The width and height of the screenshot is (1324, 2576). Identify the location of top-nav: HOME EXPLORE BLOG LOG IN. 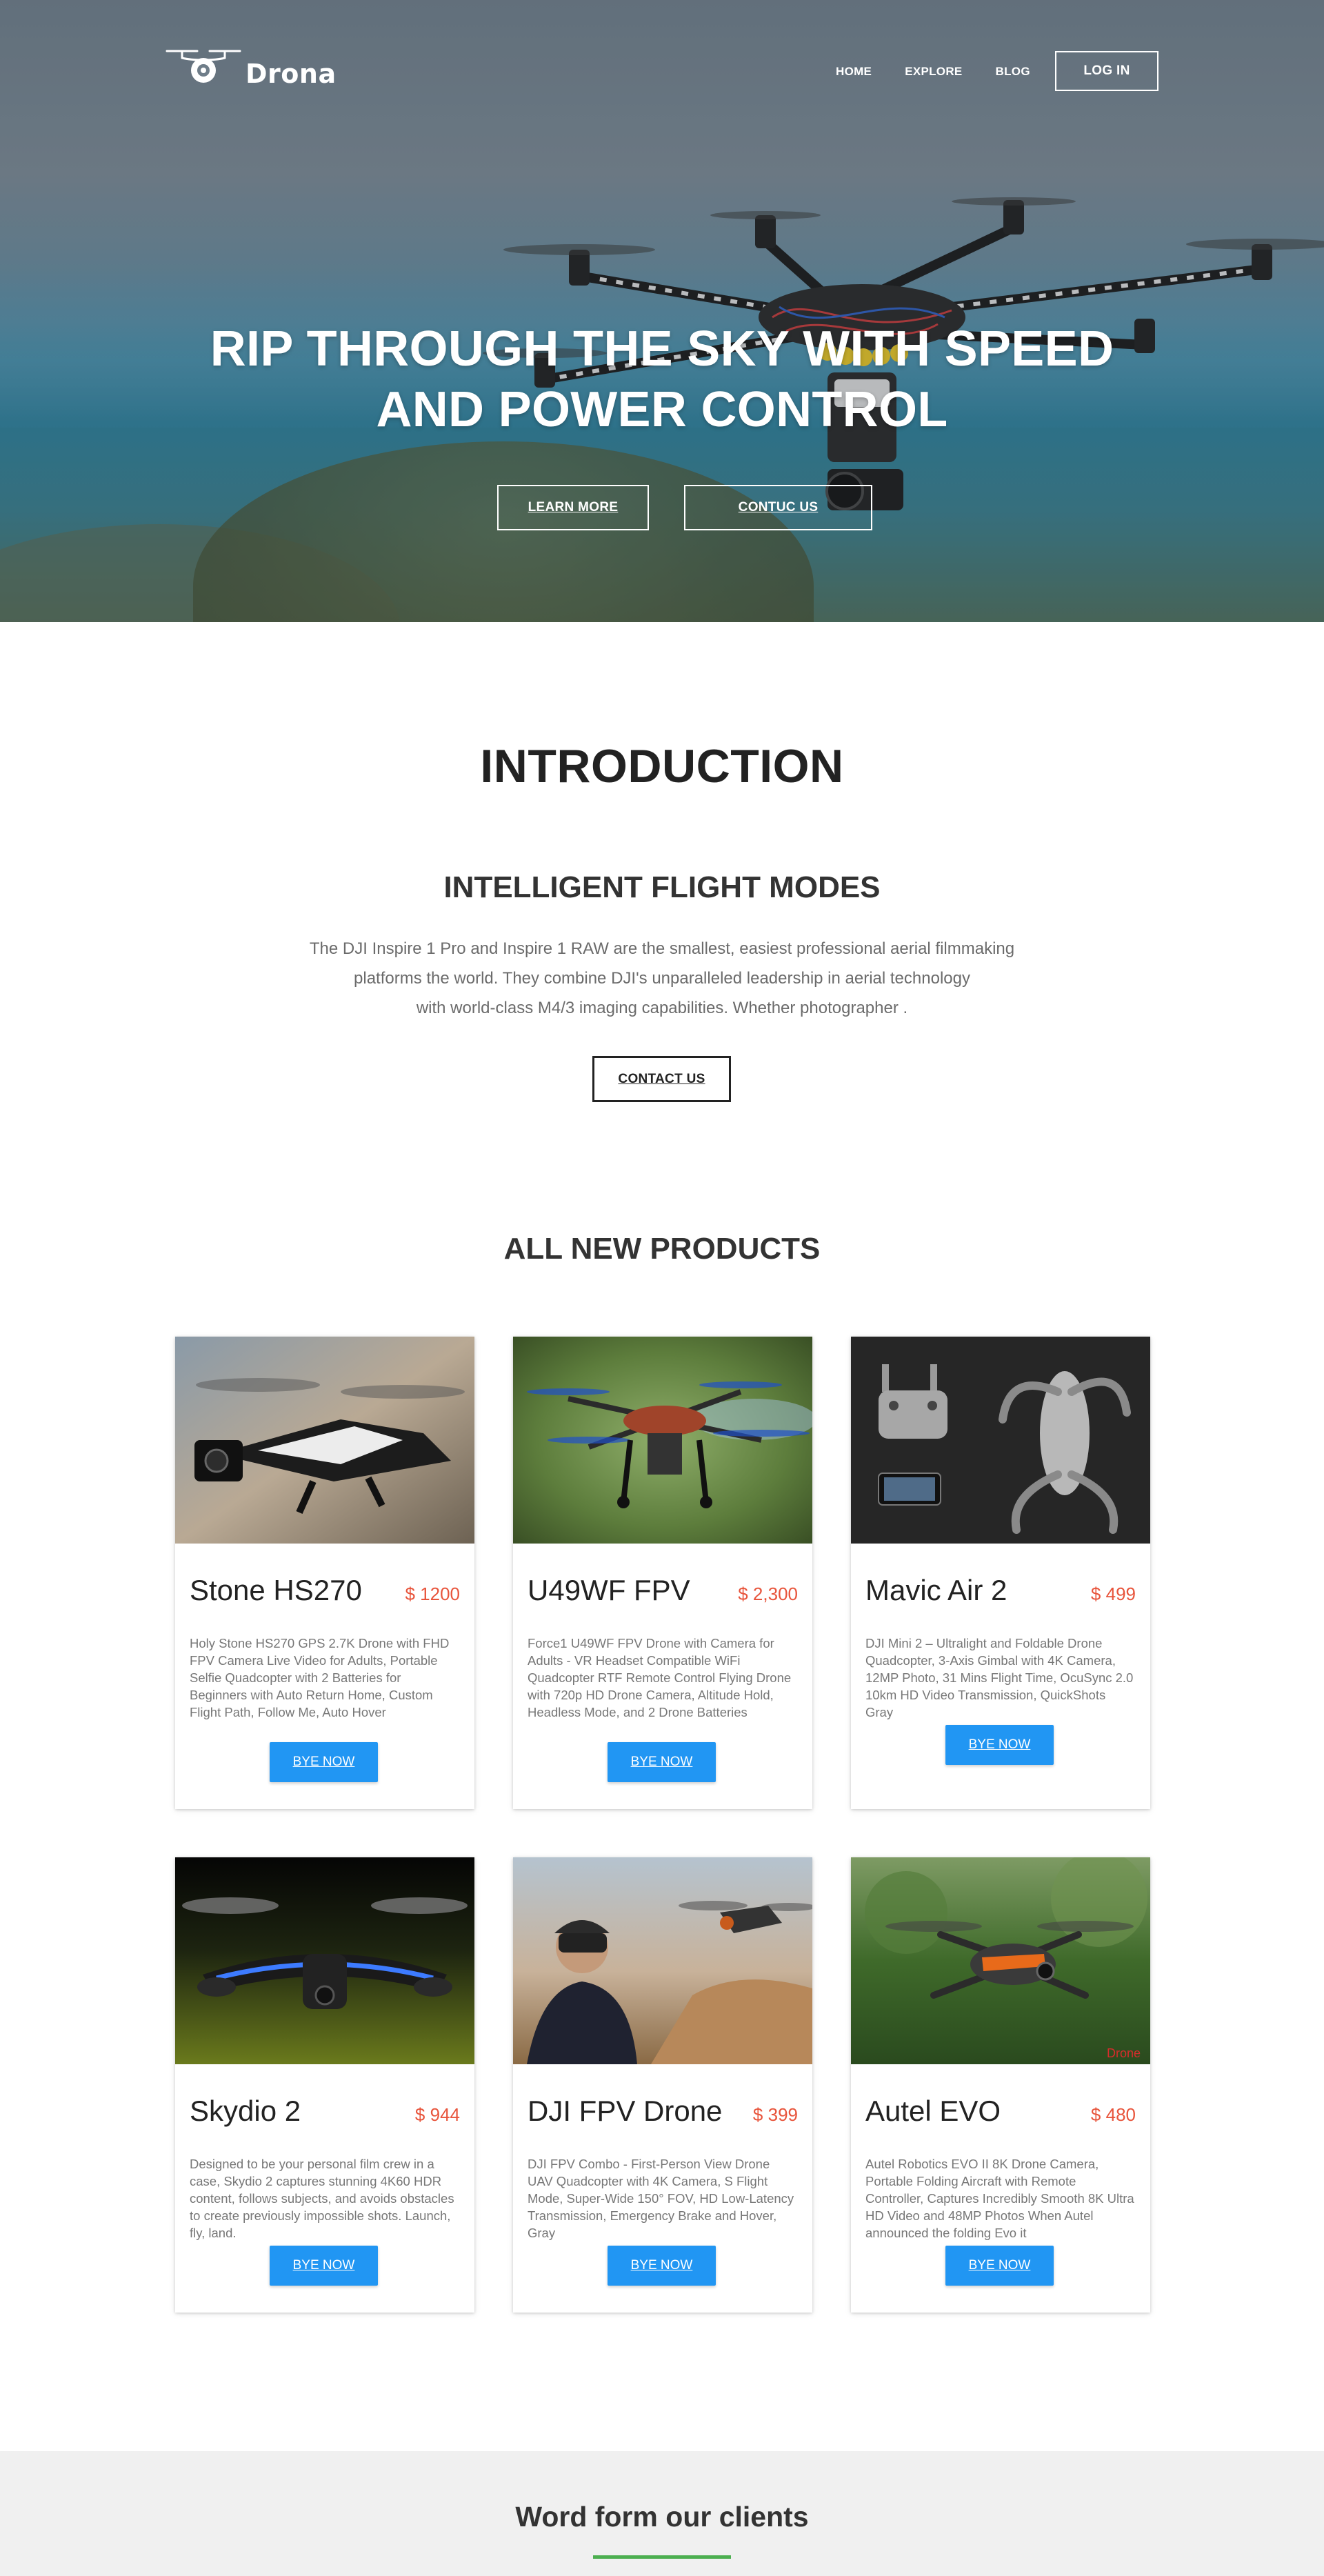
(997, 71).